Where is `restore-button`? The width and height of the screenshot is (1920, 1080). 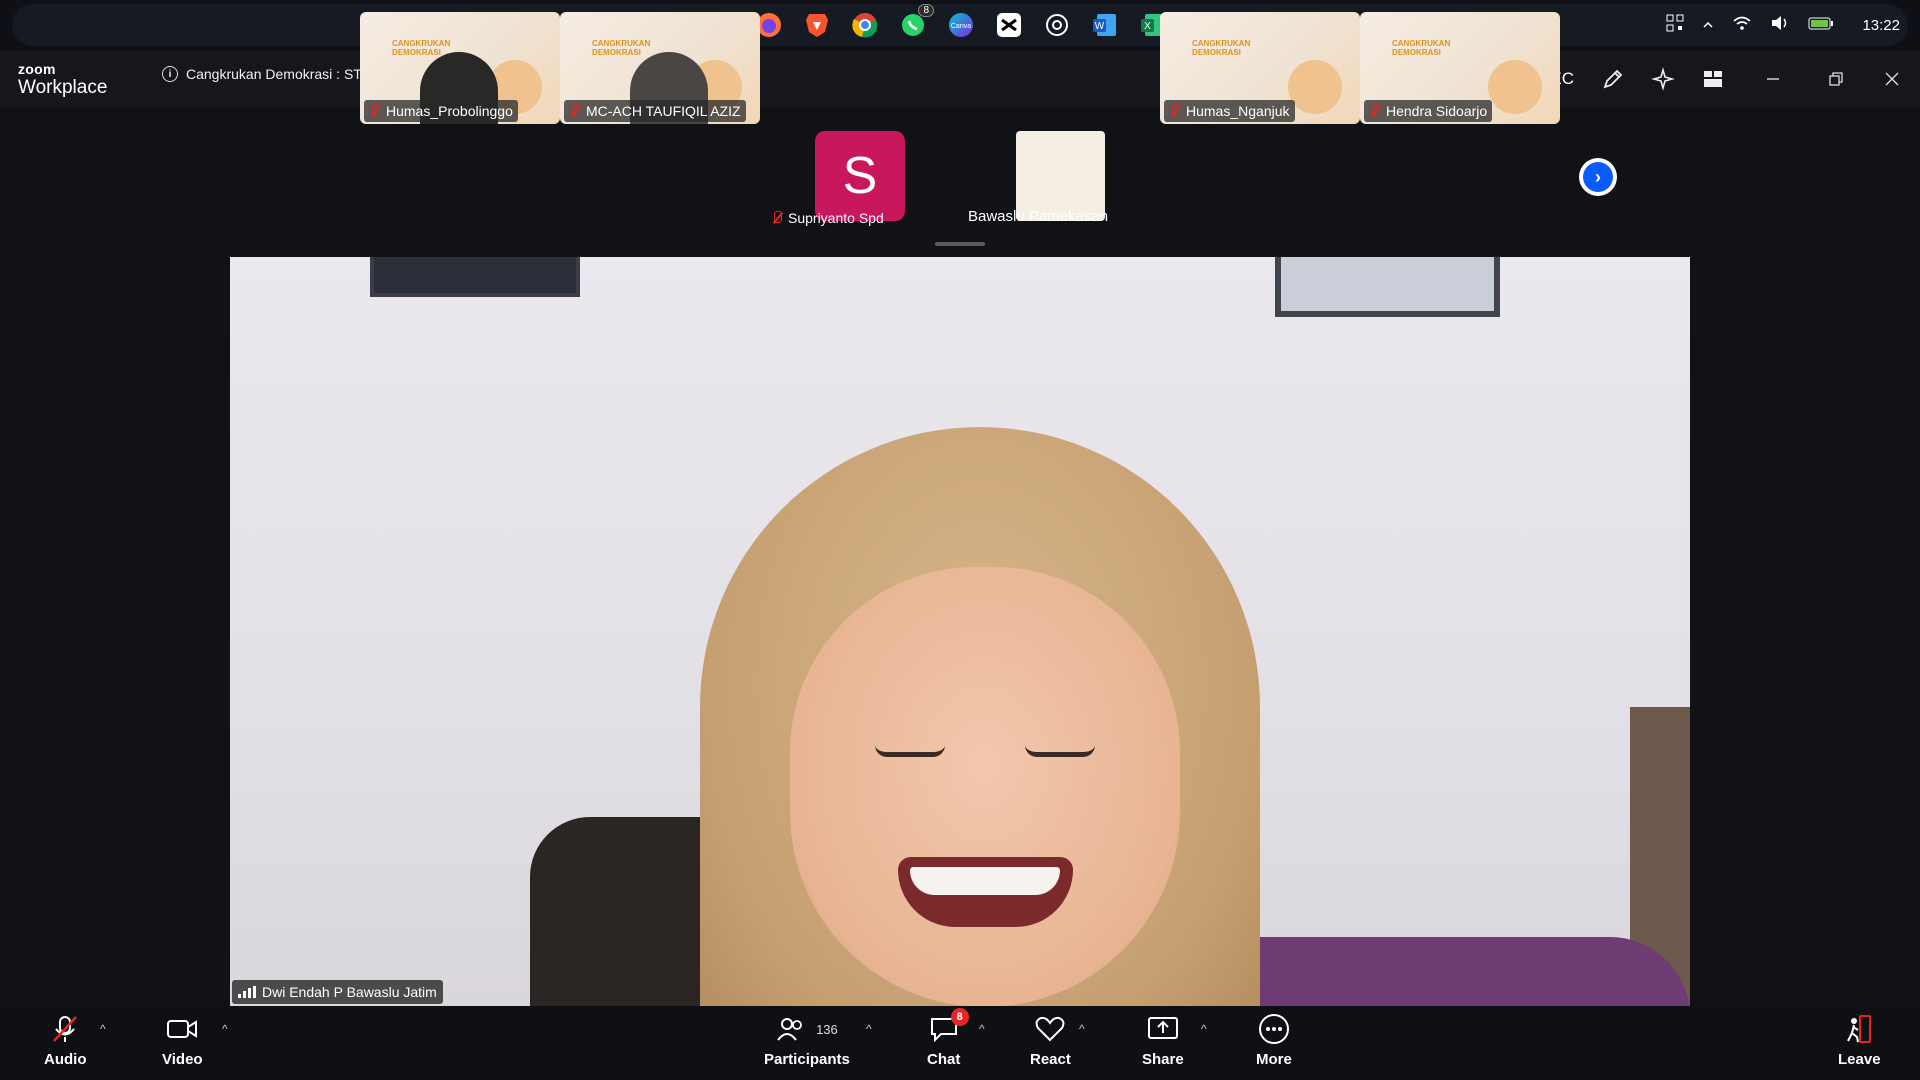
restore-button is located at coordinates (1836, 79).